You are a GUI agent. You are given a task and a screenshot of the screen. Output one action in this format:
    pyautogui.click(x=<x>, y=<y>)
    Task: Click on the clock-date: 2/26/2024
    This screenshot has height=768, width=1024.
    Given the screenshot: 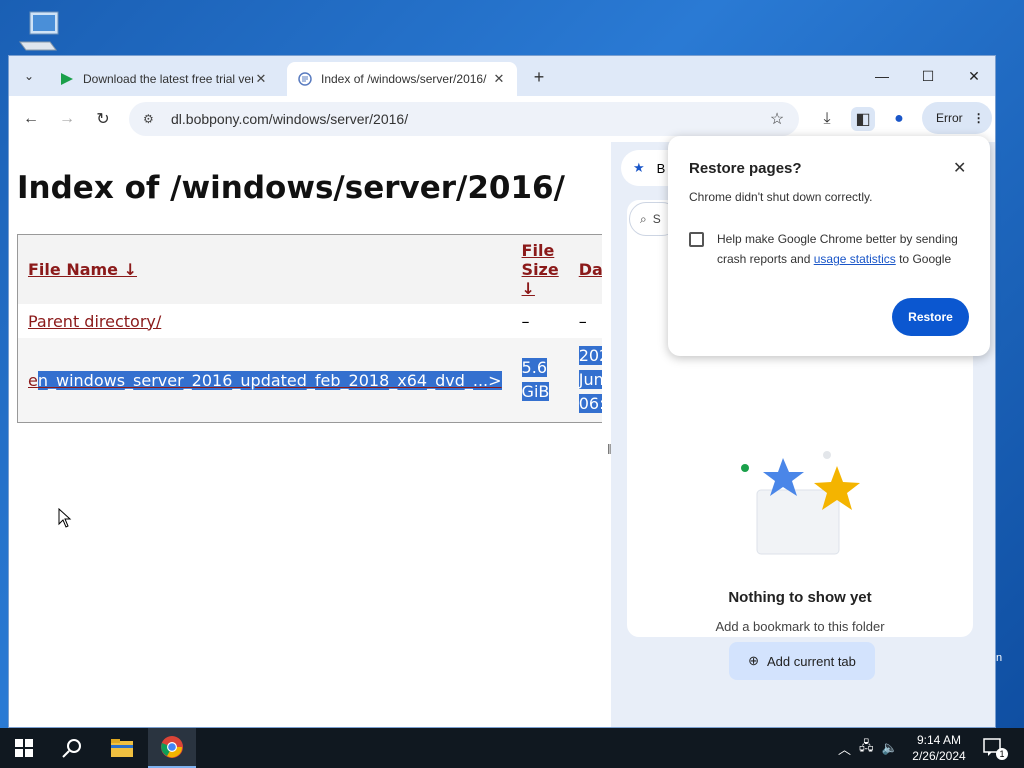 What is the action you would take?
    pyautogui.click(x=939, y=756)
    